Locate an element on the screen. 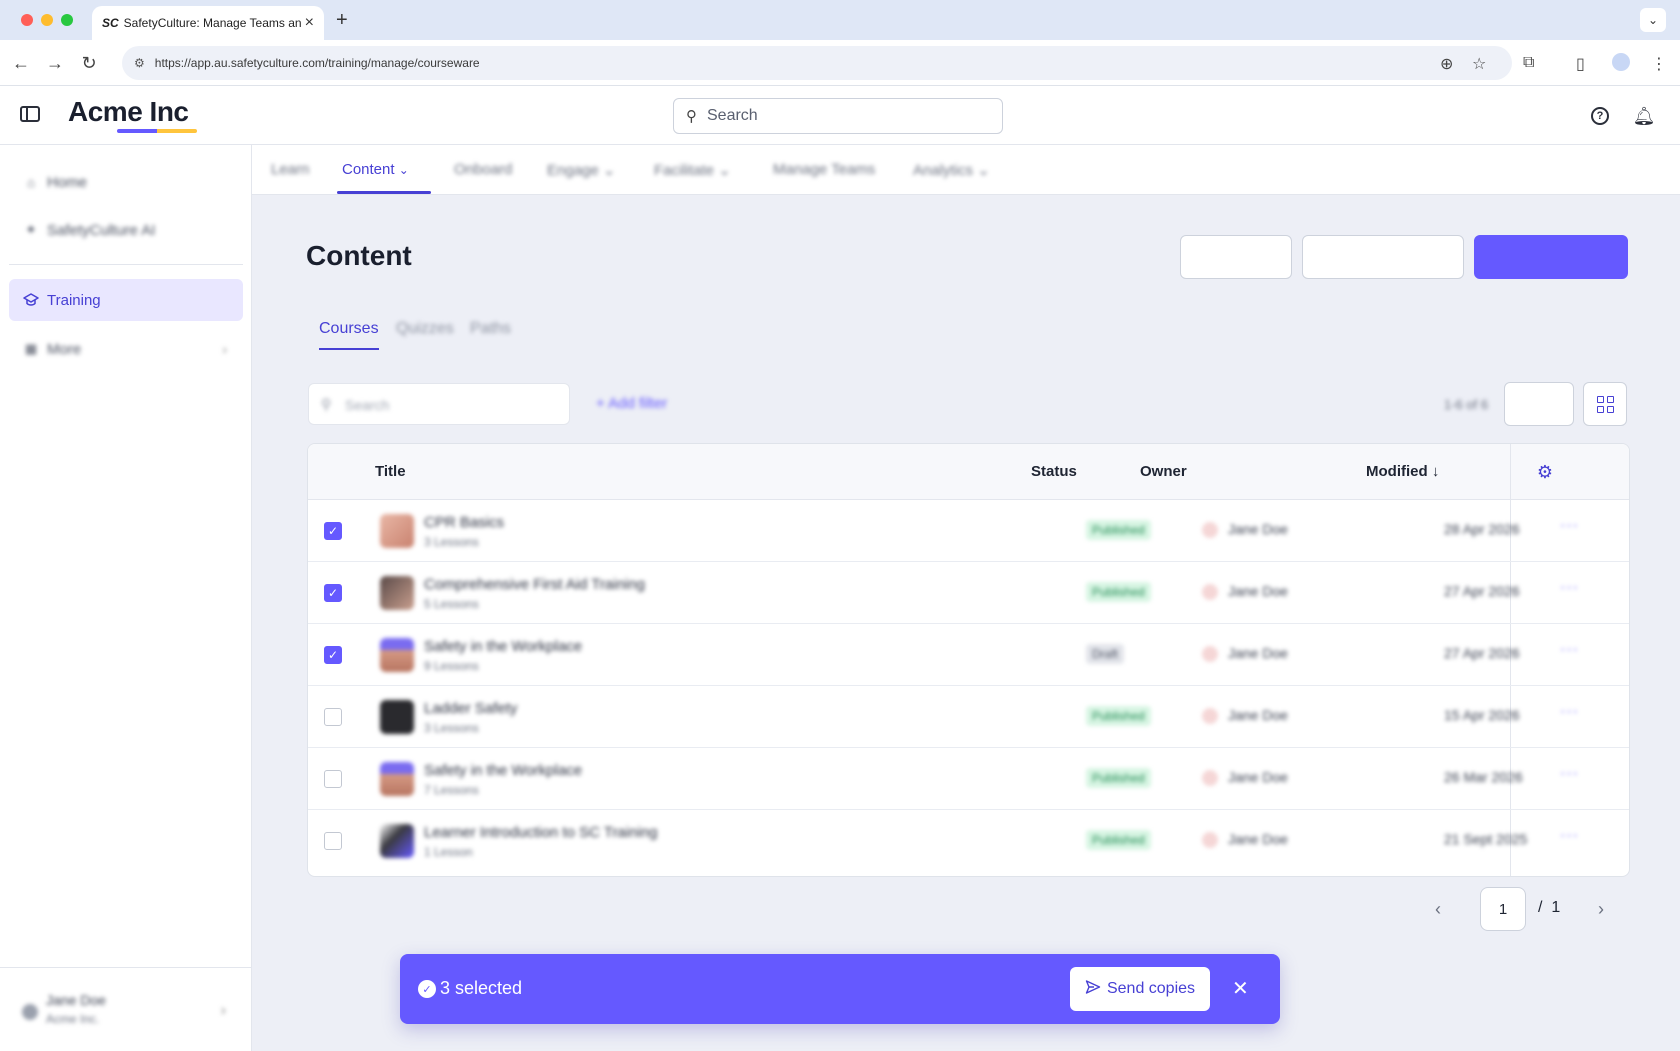  bookmark-star-icon: ☆ is located at coordinates (1479, 64).